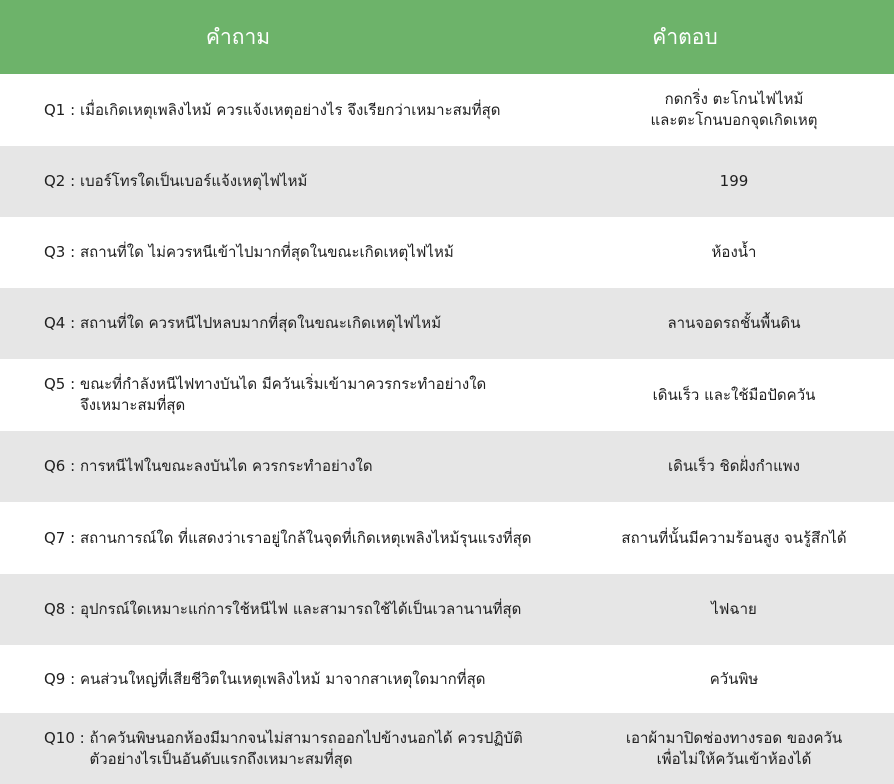  Describe the element at coordinates (734, 394) in the screenshot. I see `answer-cell: เดินเร็ว และใช้มือปัดควัน` at that location.